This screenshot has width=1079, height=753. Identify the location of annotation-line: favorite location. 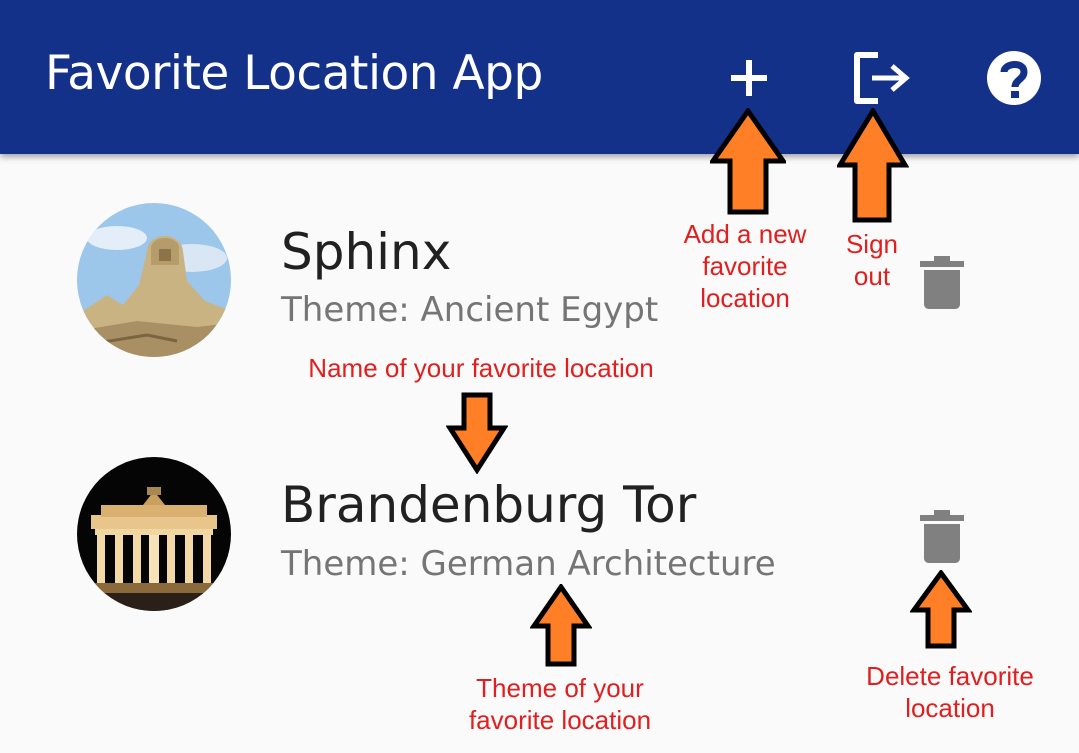
(560, 720).